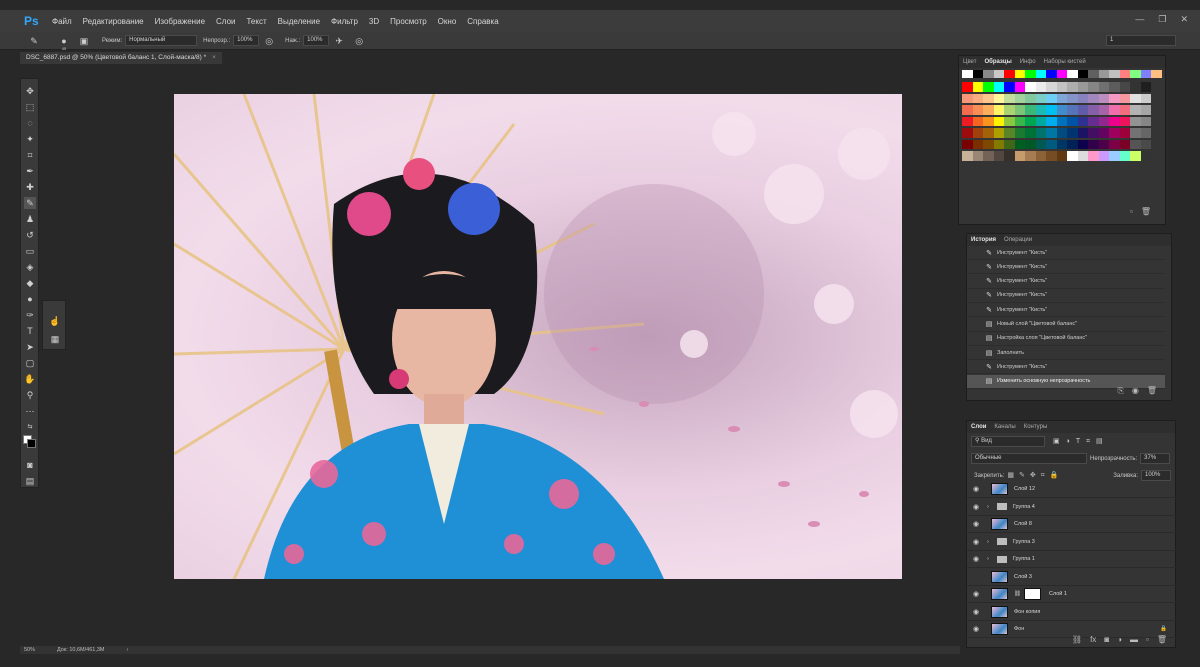 The width and height of the screenshot is (1200, 667). I want to click on status-menu-arrow: ›, so click(127, 650).